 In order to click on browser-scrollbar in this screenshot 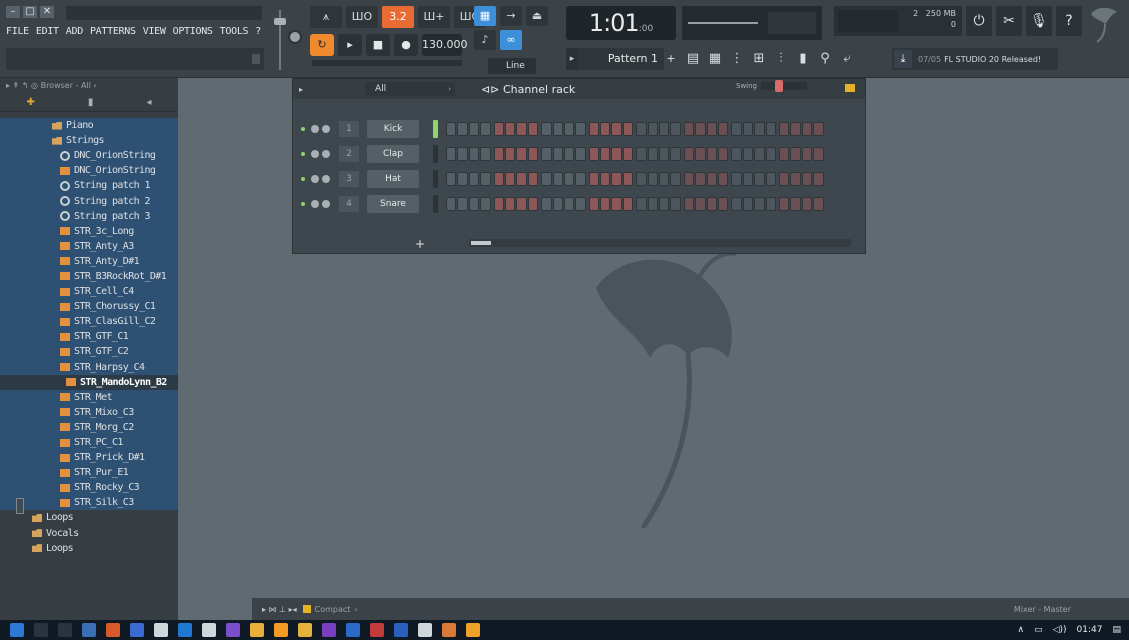, I will do `click(20, 506)`.